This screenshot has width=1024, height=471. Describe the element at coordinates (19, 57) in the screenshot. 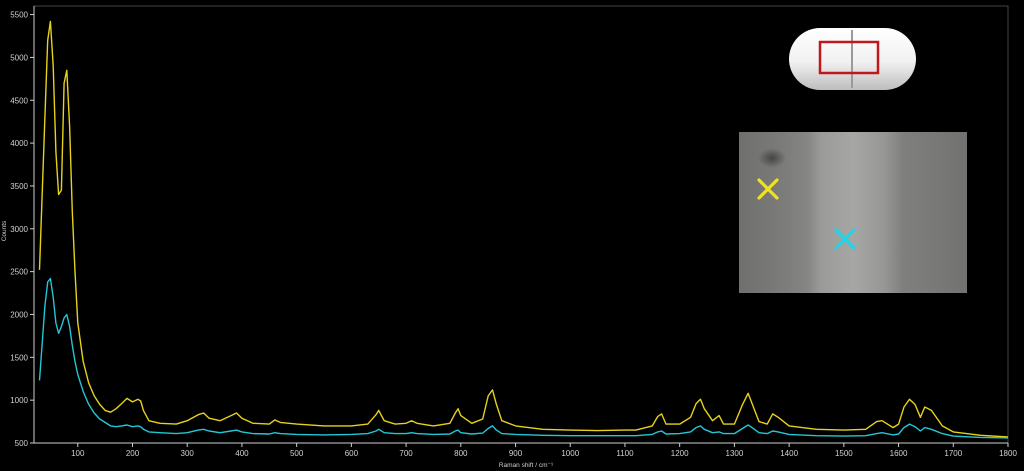

I see `y-tick-label: 5000` at that location.